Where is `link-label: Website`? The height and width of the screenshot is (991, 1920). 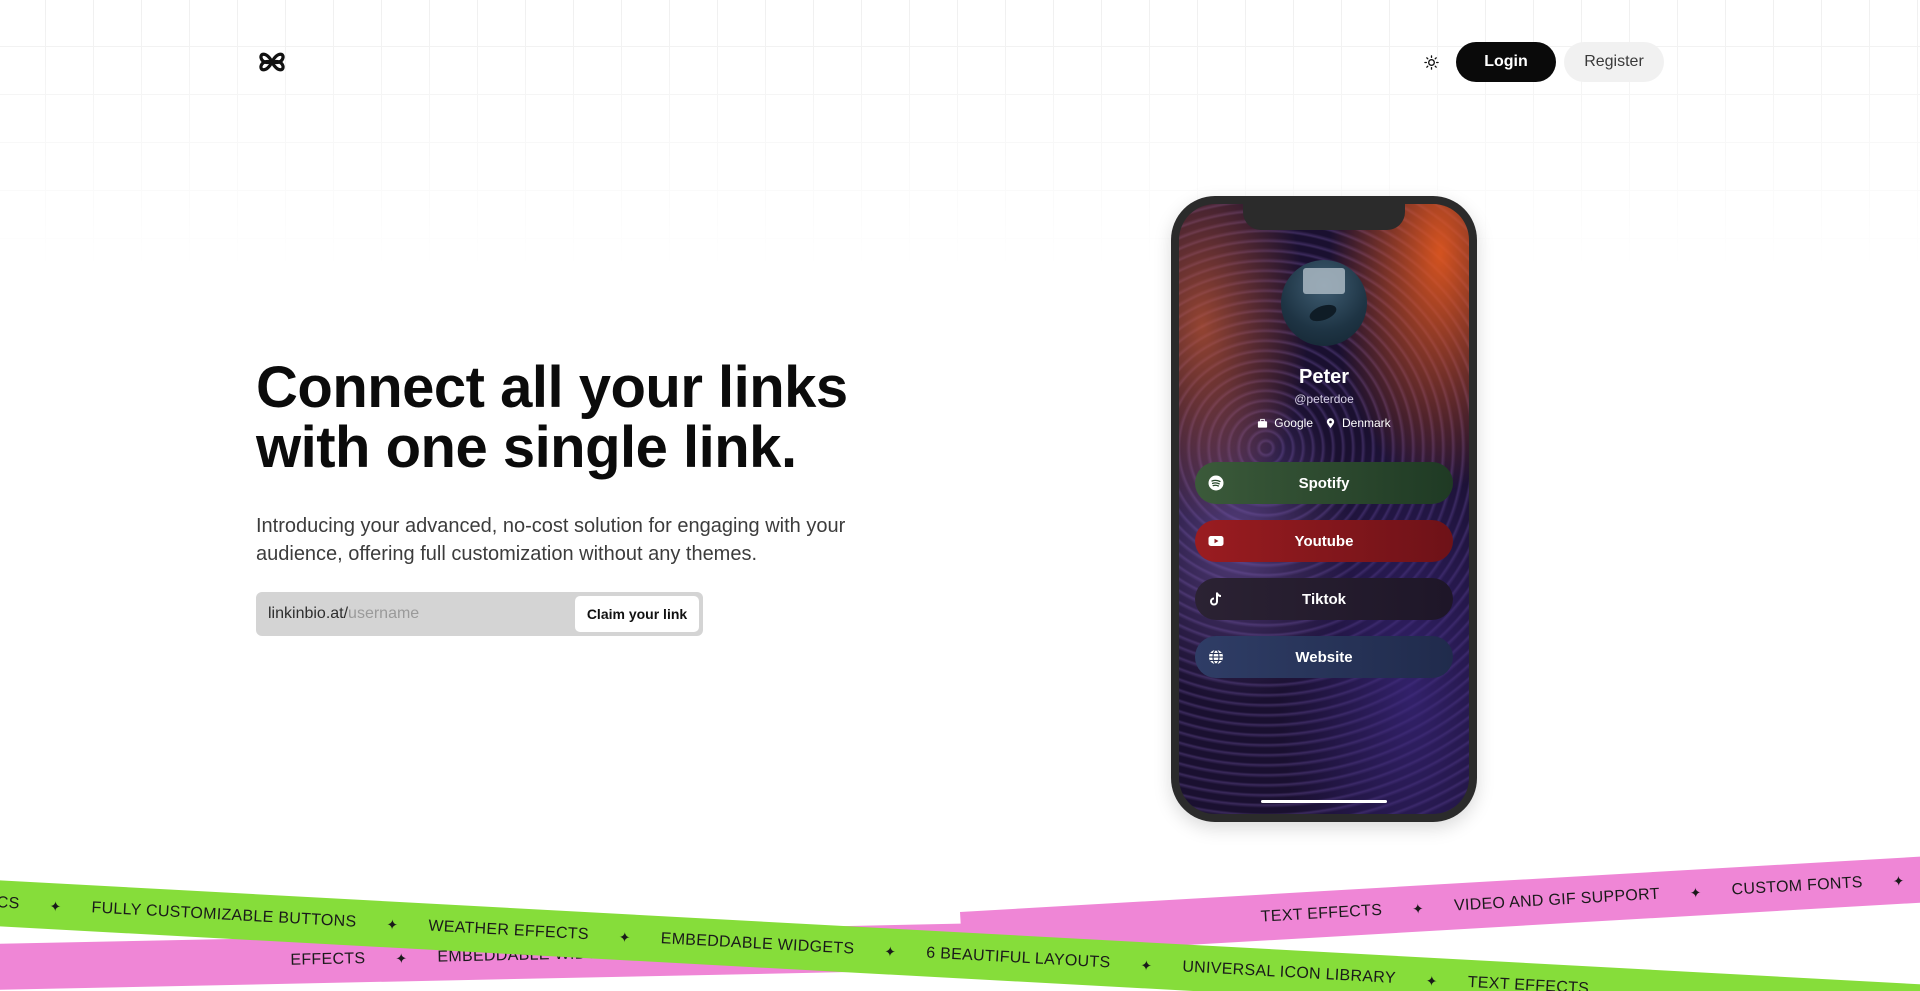
link-label: Website is located at coordinates (1324, 657).